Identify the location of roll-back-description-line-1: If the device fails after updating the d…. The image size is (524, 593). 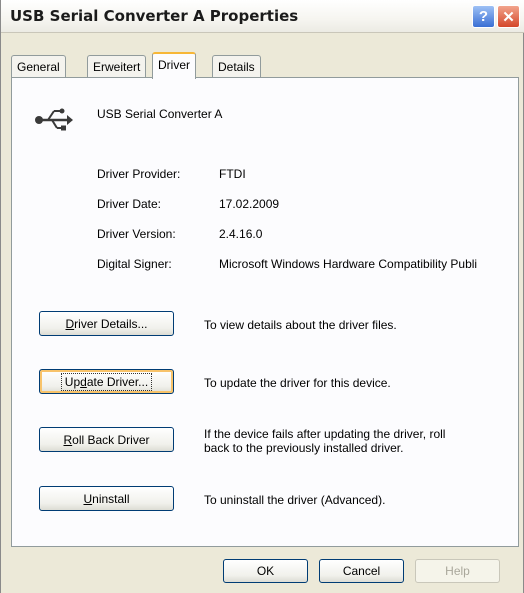
(325, 434).